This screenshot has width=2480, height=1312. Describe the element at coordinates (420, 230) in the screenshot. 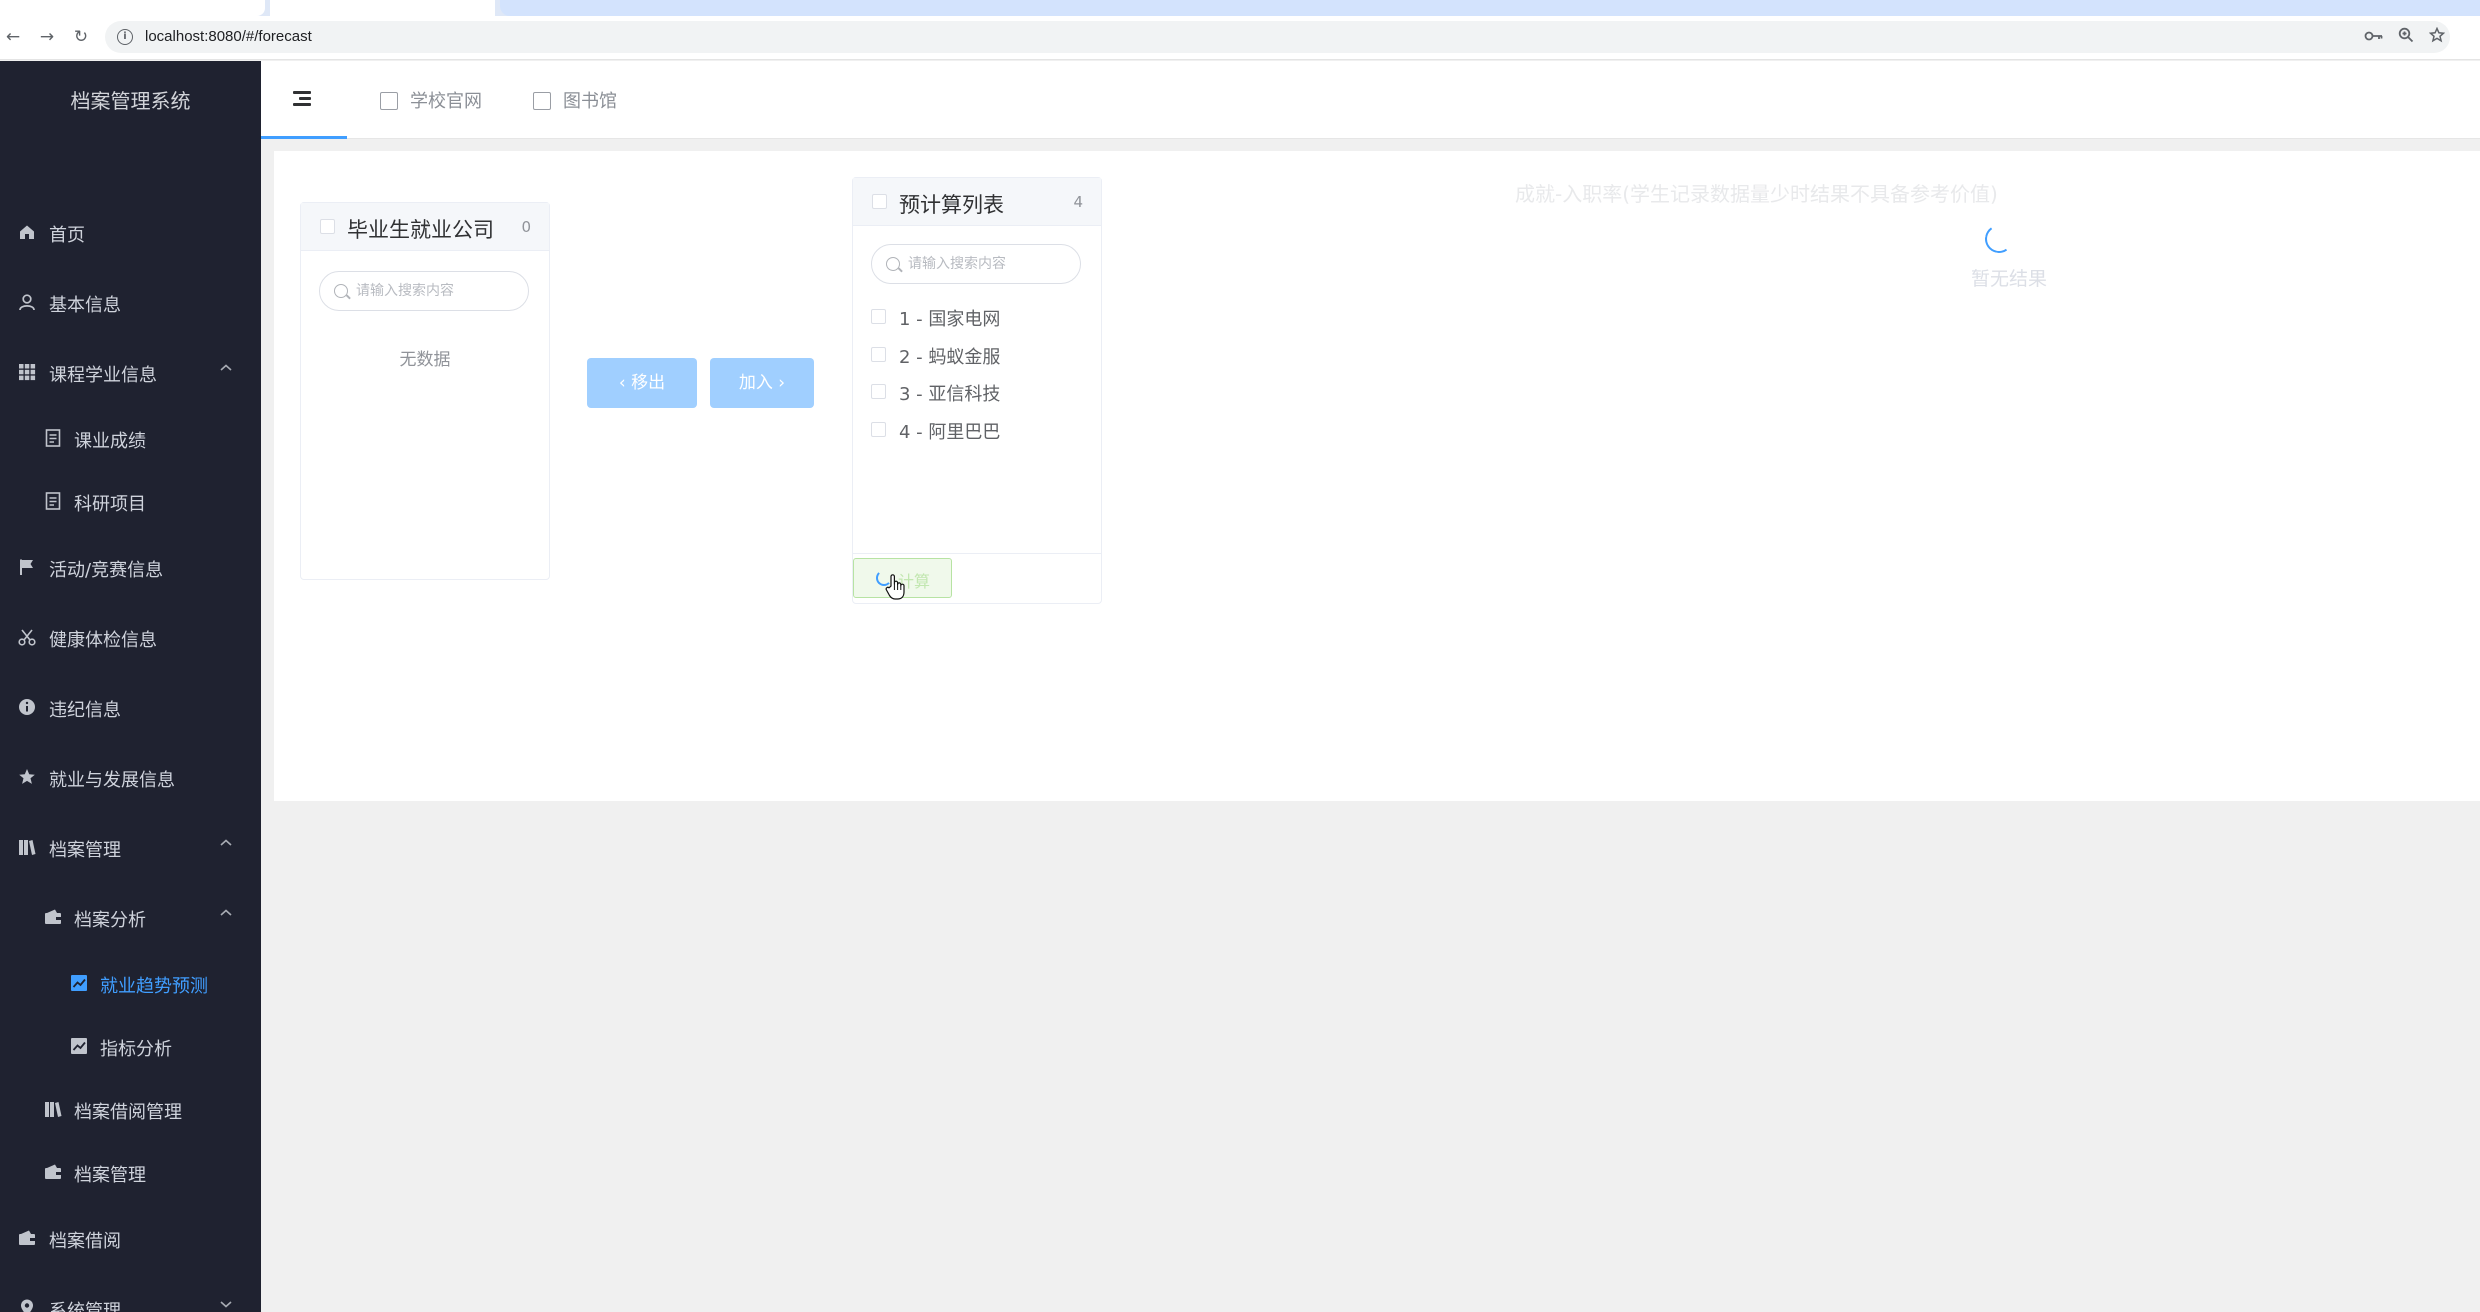

I see `panel-title: 毕业生就业公司` at that location.